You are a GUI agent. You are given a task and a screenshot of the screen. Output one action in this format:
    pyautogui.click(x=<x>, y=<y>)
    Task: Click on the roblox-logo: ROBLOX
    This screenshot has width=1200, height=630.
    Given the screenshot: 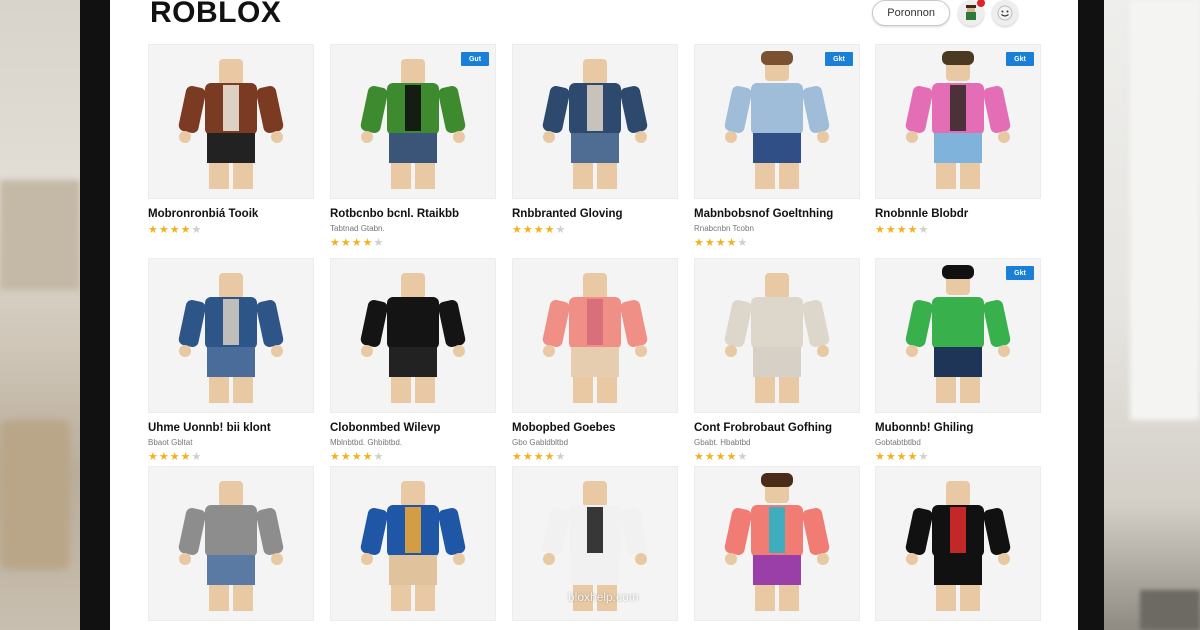 What is the action you would take?
    pyautogui.click(x=215, y=15)
    